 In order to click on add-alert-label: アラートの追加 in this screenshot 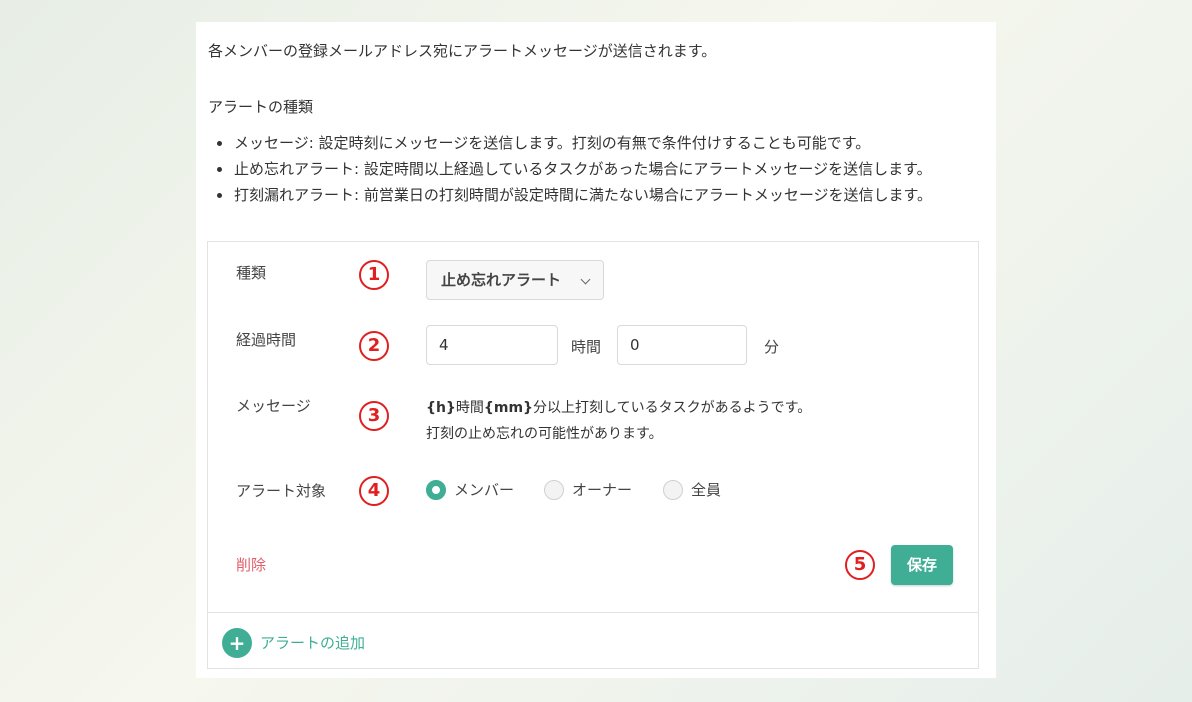, I will do `click(313, 643)`.